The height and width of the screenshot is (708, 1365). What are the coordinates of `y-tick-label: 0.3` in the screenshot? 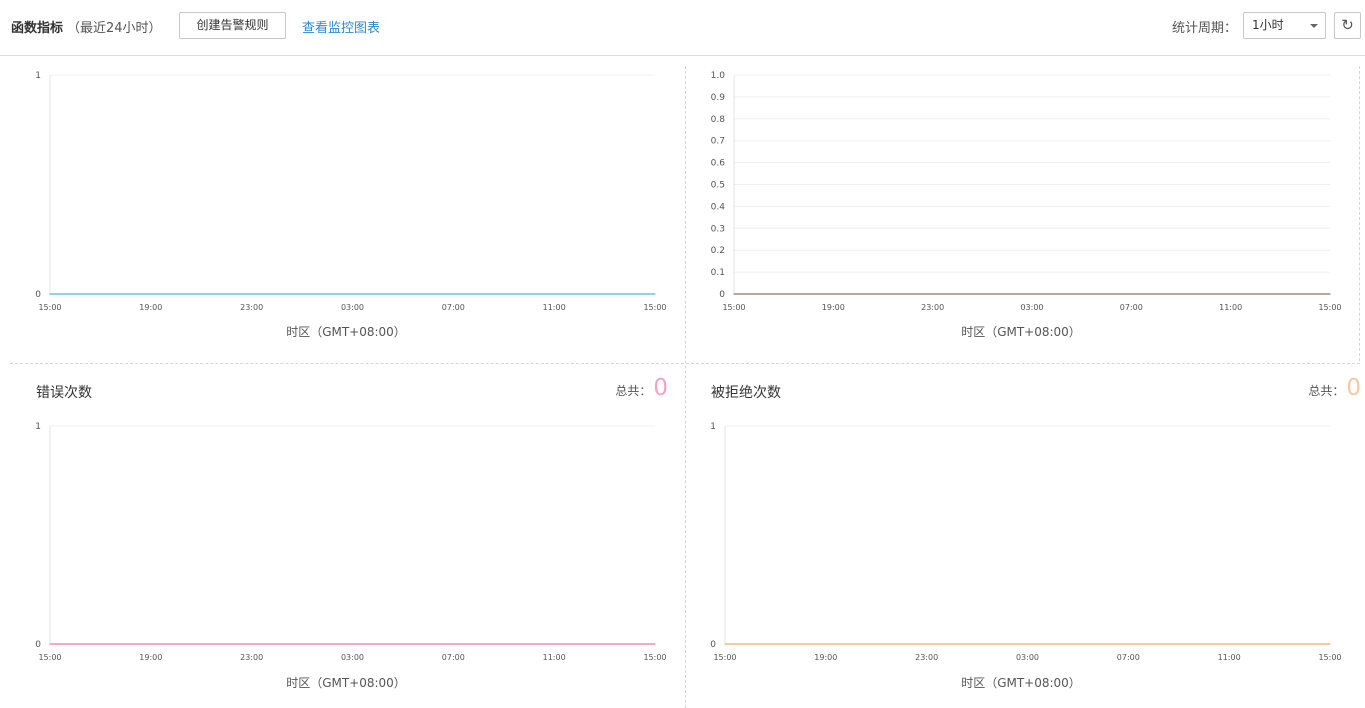 It's located at (718, 229).